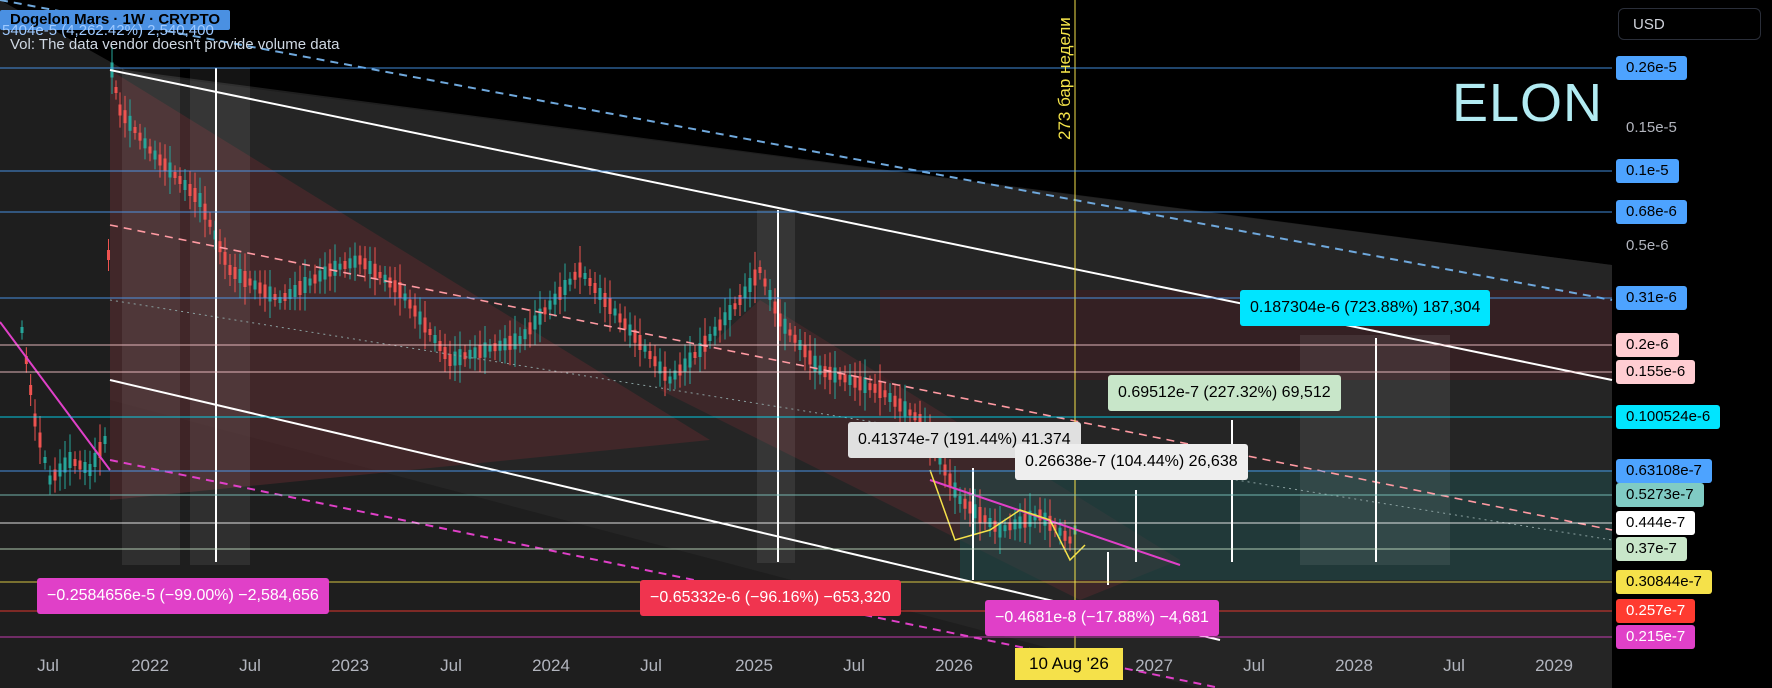 This screenshot has height=688, width=1772. Describe the element at coordinates (1656, 637) in the screenshot. I see `price-axis-label: 0.215e-7` at that location.